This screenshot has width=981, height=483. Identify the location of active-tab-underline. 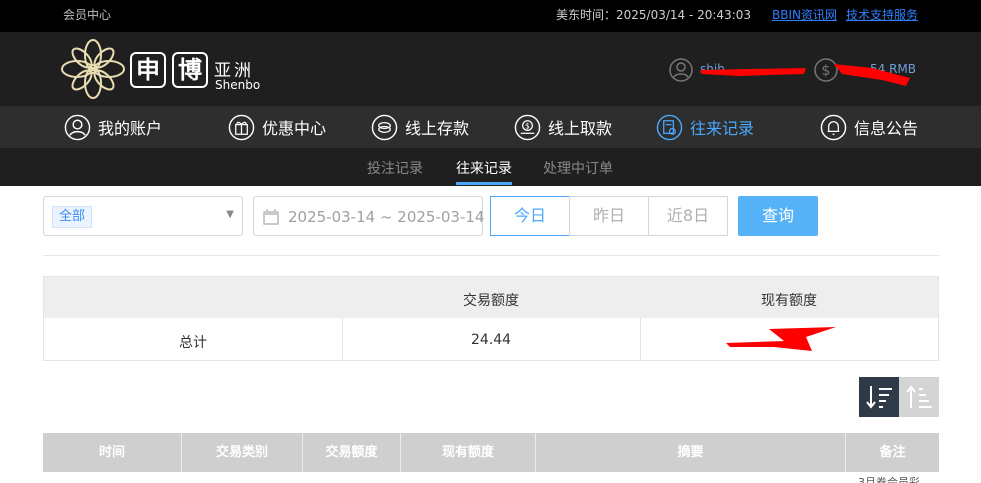
(484, 183).